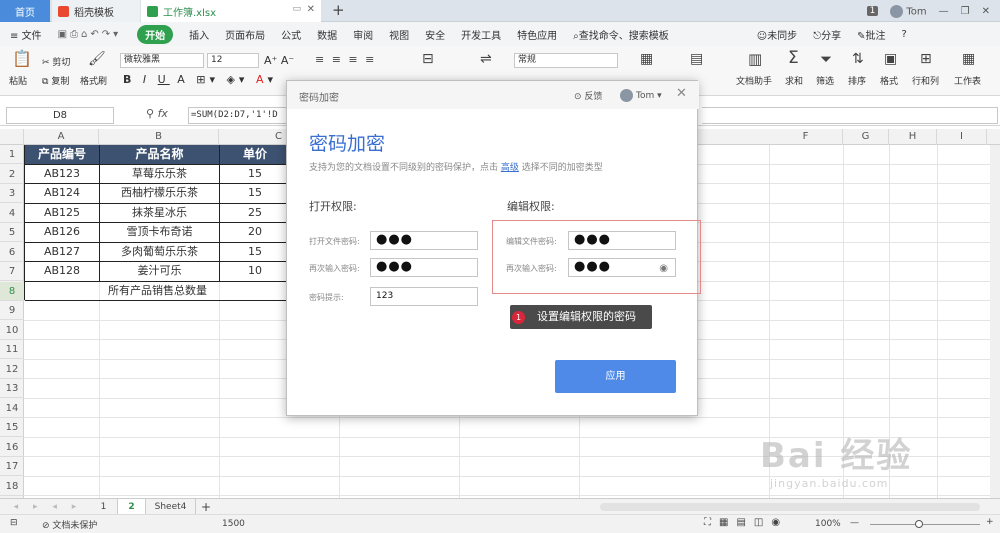 This screenshot has width=1000, height=533. I want to click on menu-page-layout: 页面布局, so click(245, 34).